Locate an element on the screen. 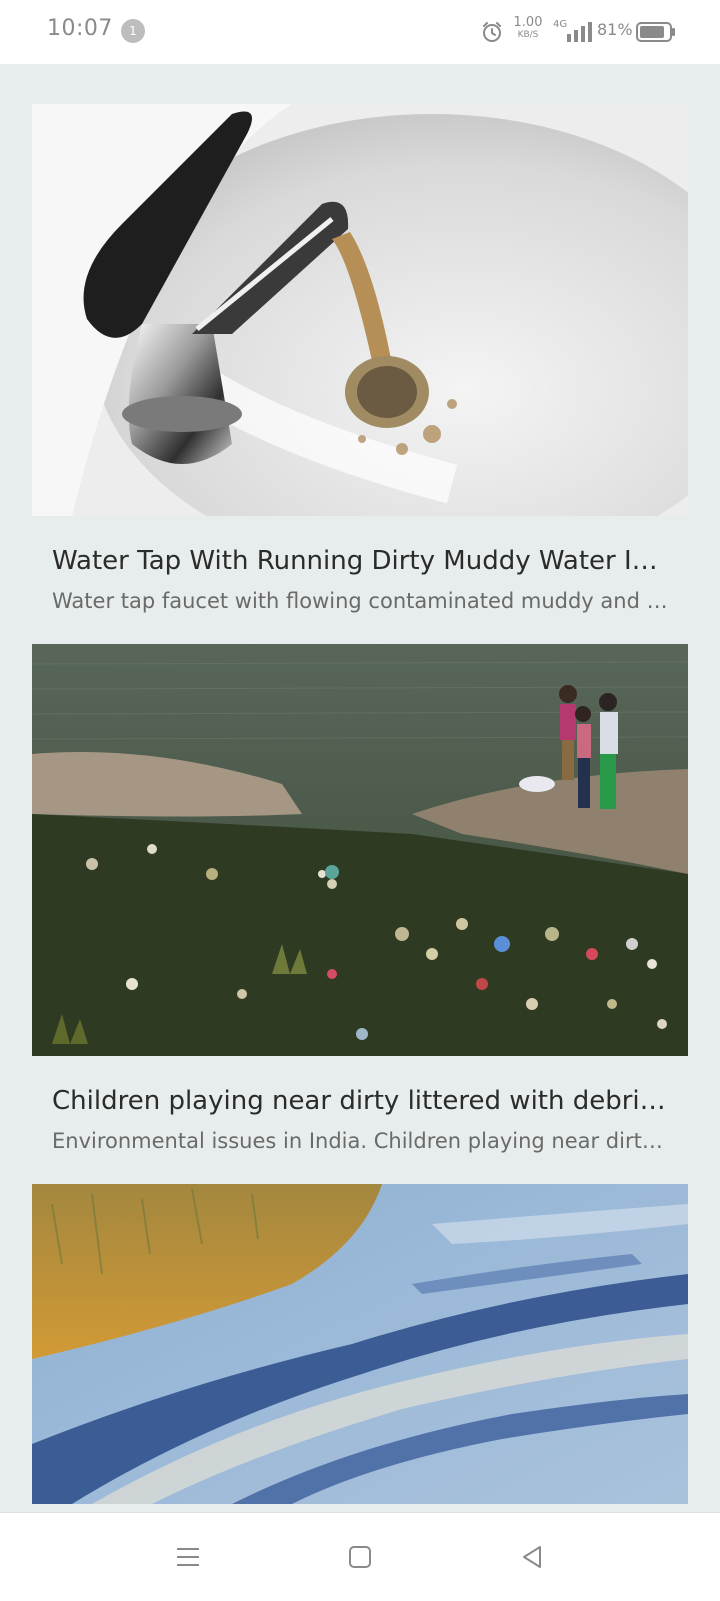 This screenshot has height=1601, width=720. notification-count-badge: 1 is located at coordinates (133, 31).